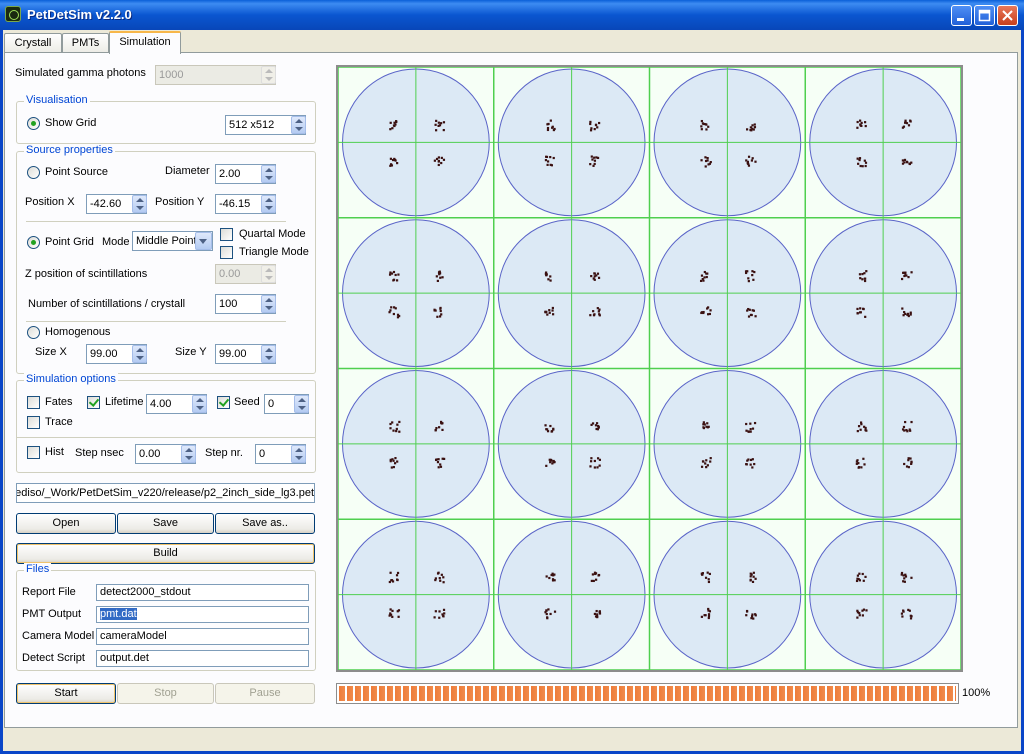 Image resolution: width=1024 pixels, height=754 pixels. Describe the element at coordinates (286, 404) in the screenshot. I see `seed-spinbox: 0` at that location.